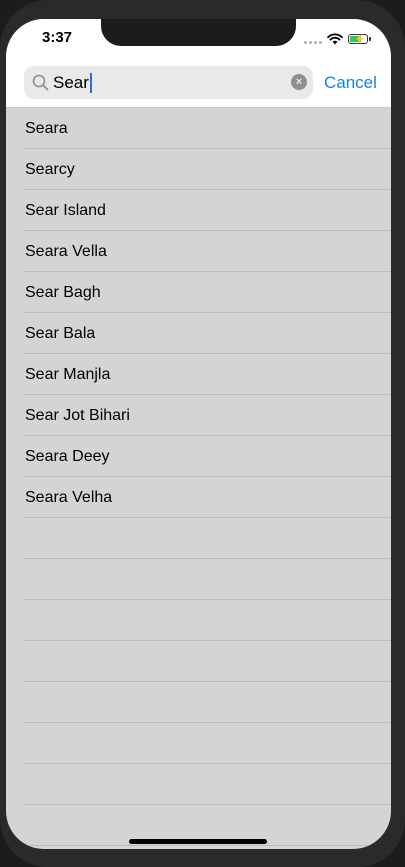  What do you see at coordinates (40, 82) in the screenshot?
I see `magnifying-glass-icon` at bounding box center [40, 82].